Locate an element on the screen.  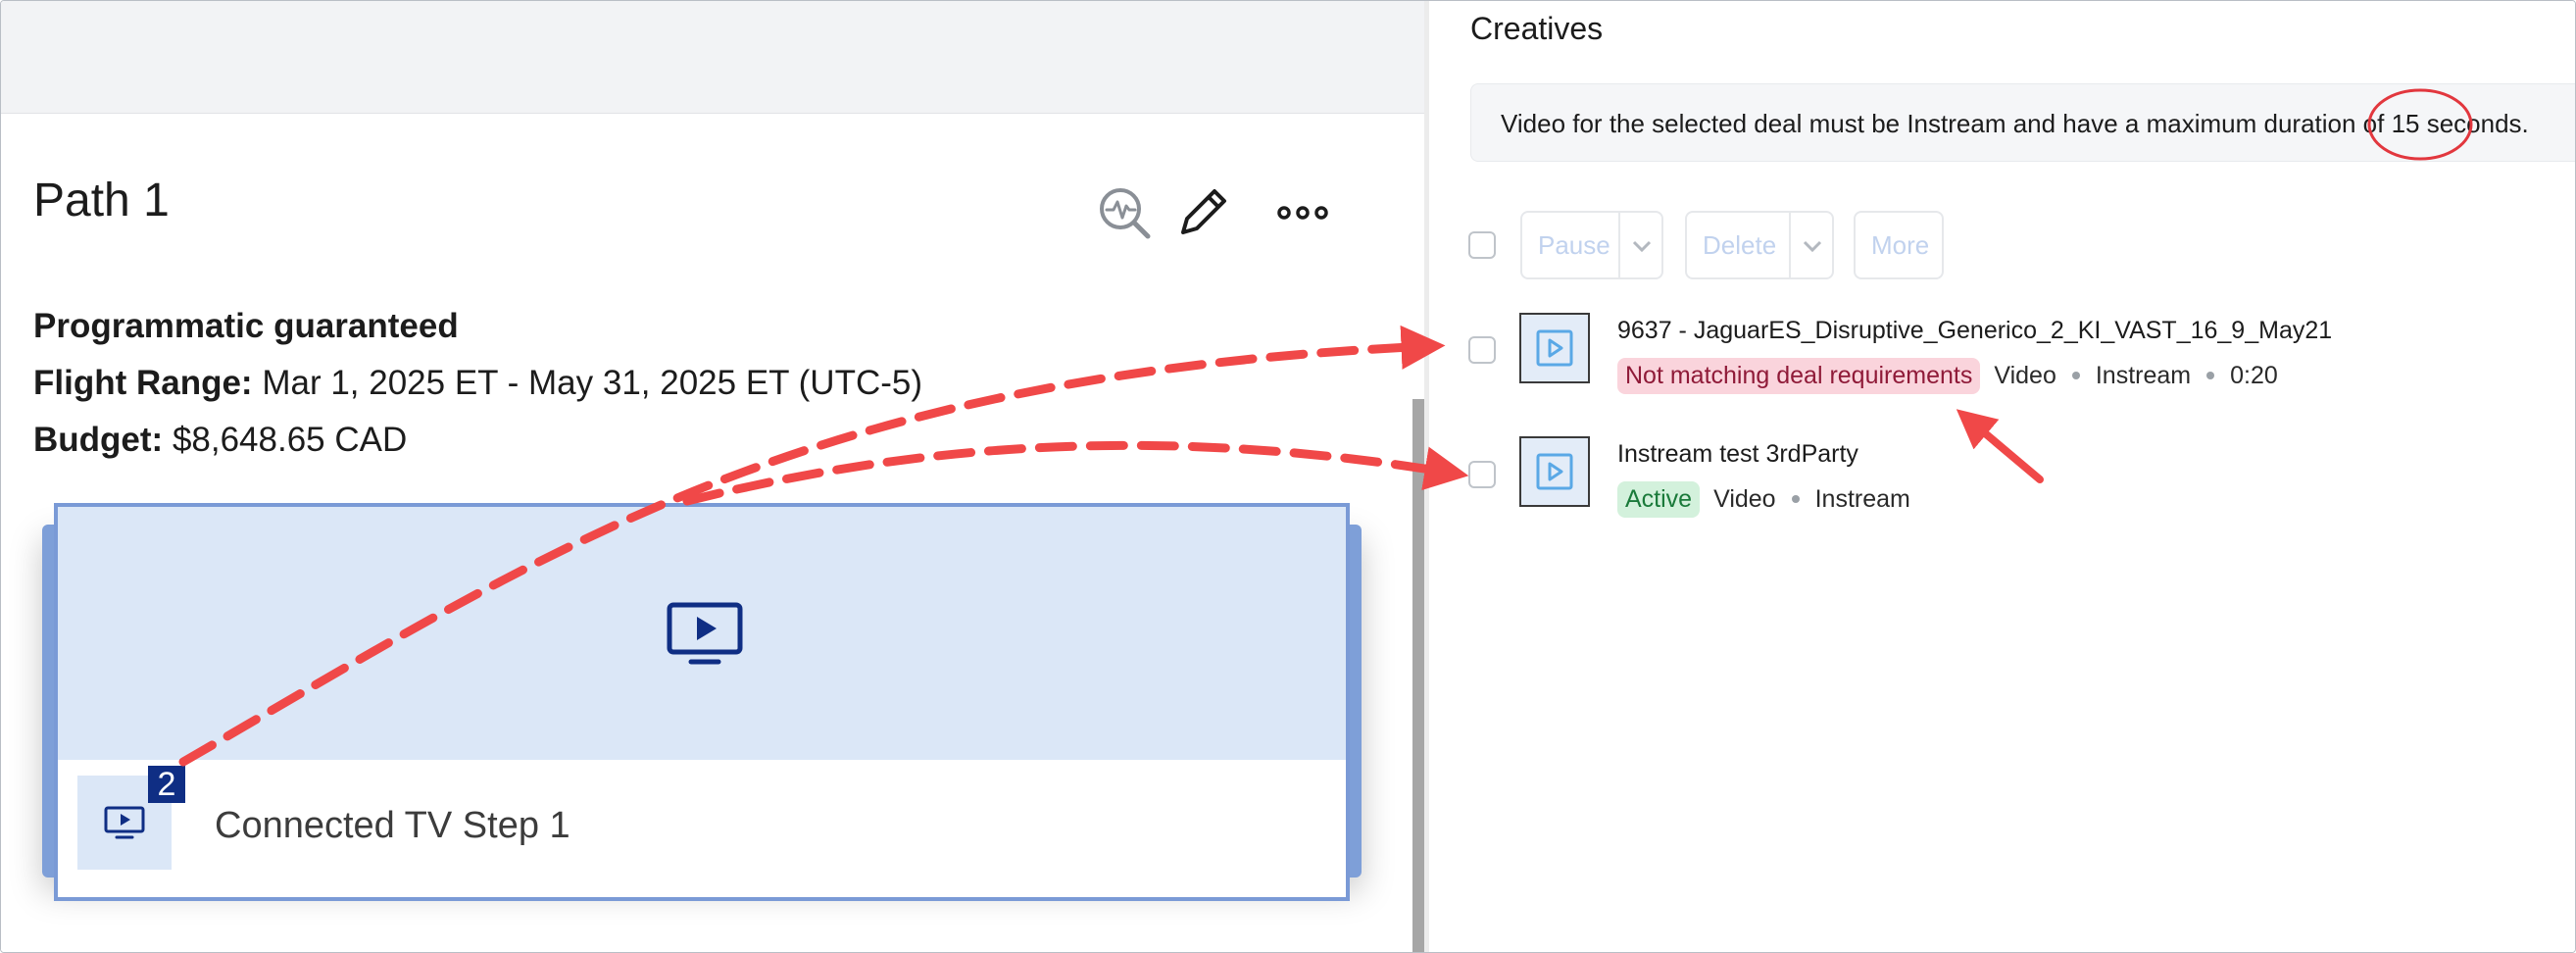
creative-name: Instream test 3rdParty is located at coordinates (1737, 454).